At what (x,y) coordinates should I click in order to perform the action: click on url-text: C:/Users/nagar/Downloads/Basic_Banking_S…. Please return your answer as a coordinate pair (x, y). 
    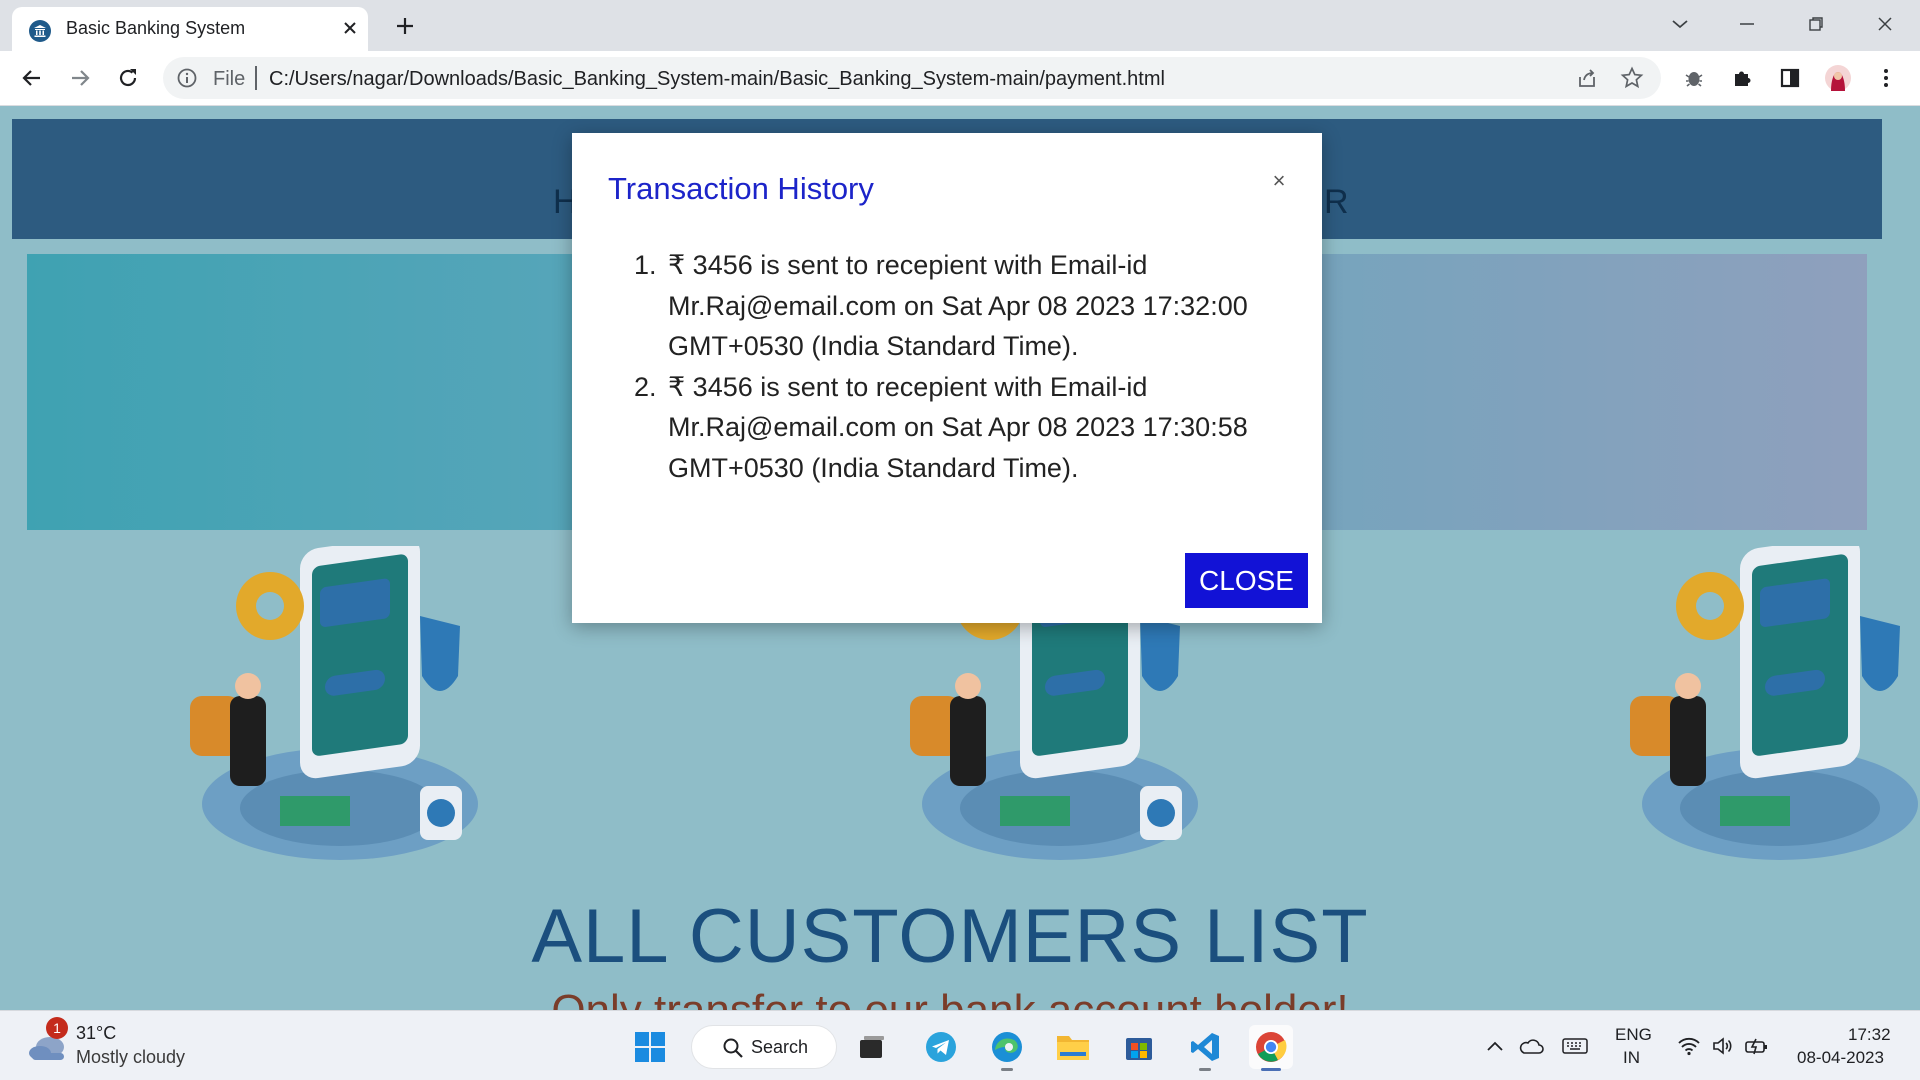
    Looking at the image, I should click on (717, 79).